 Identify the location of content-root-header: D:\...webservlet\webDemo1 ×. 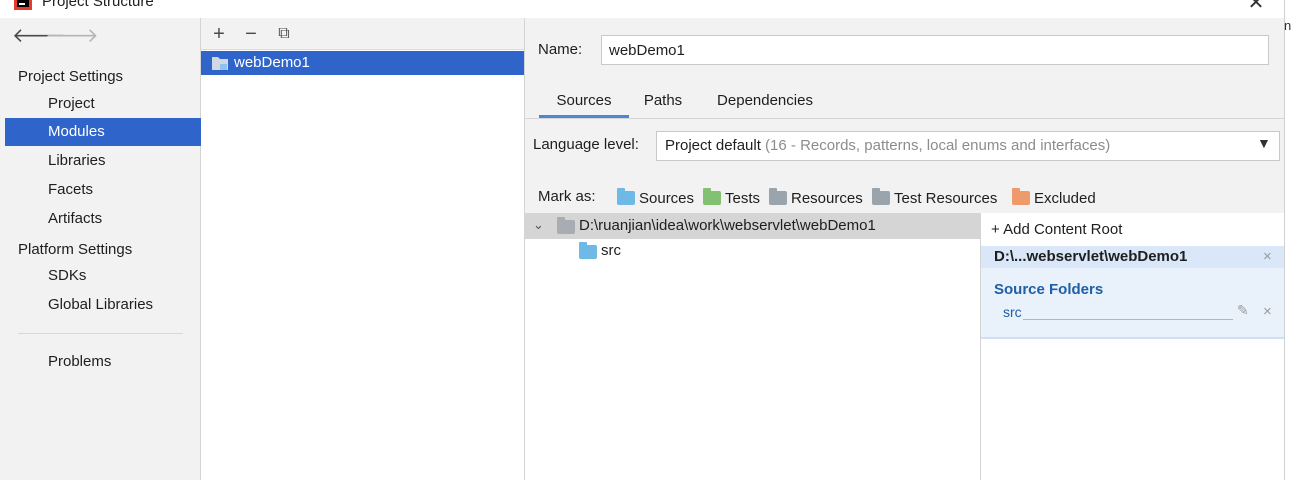
(1133, 257).